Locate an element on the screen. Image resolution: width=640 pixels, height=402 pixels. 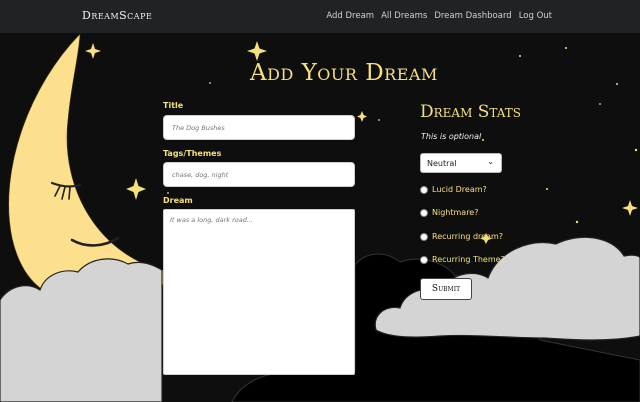
option-label: Recurring dream? is located at coordinates (467, 236).